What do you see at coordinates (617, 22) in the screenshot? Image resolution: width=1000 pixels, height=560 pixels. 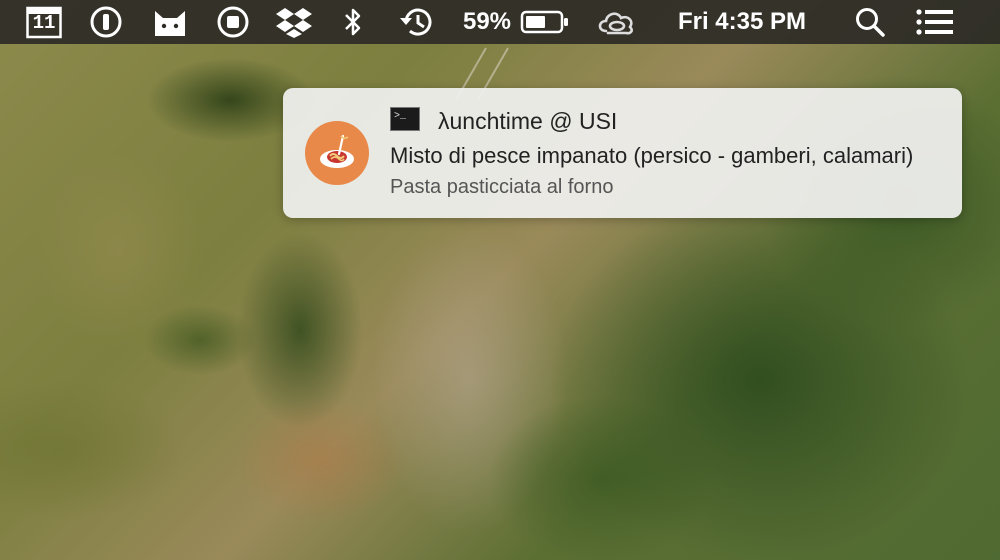 I see `creative-cloud-icon` at bounding box center [617, 22].